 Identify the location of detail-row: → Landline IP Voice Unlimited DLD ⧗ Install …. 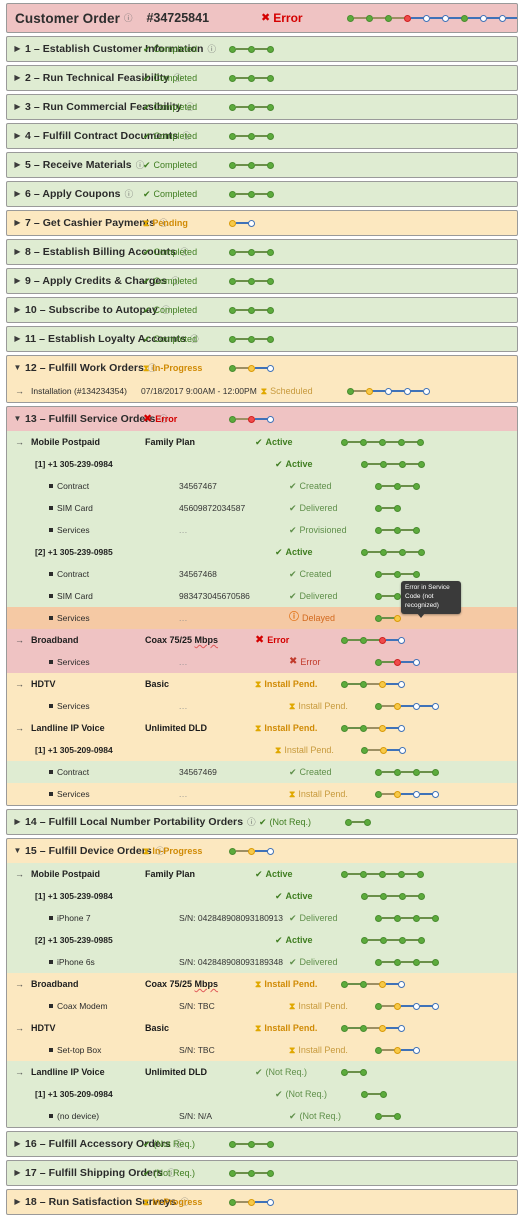
(262, 728).